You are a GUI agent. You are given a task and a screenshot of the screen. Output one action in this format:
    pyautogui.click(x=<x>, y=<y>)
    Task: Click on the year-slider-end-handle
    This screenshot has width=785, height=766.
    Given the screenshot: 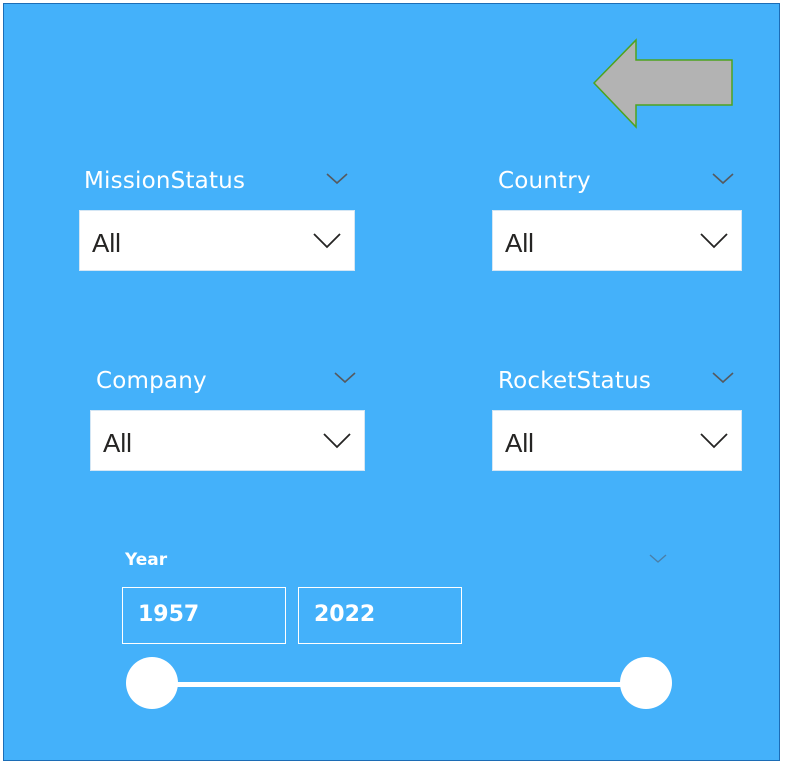 What is the action you would take?
    pyautogui.click(x=646, y=683)
    